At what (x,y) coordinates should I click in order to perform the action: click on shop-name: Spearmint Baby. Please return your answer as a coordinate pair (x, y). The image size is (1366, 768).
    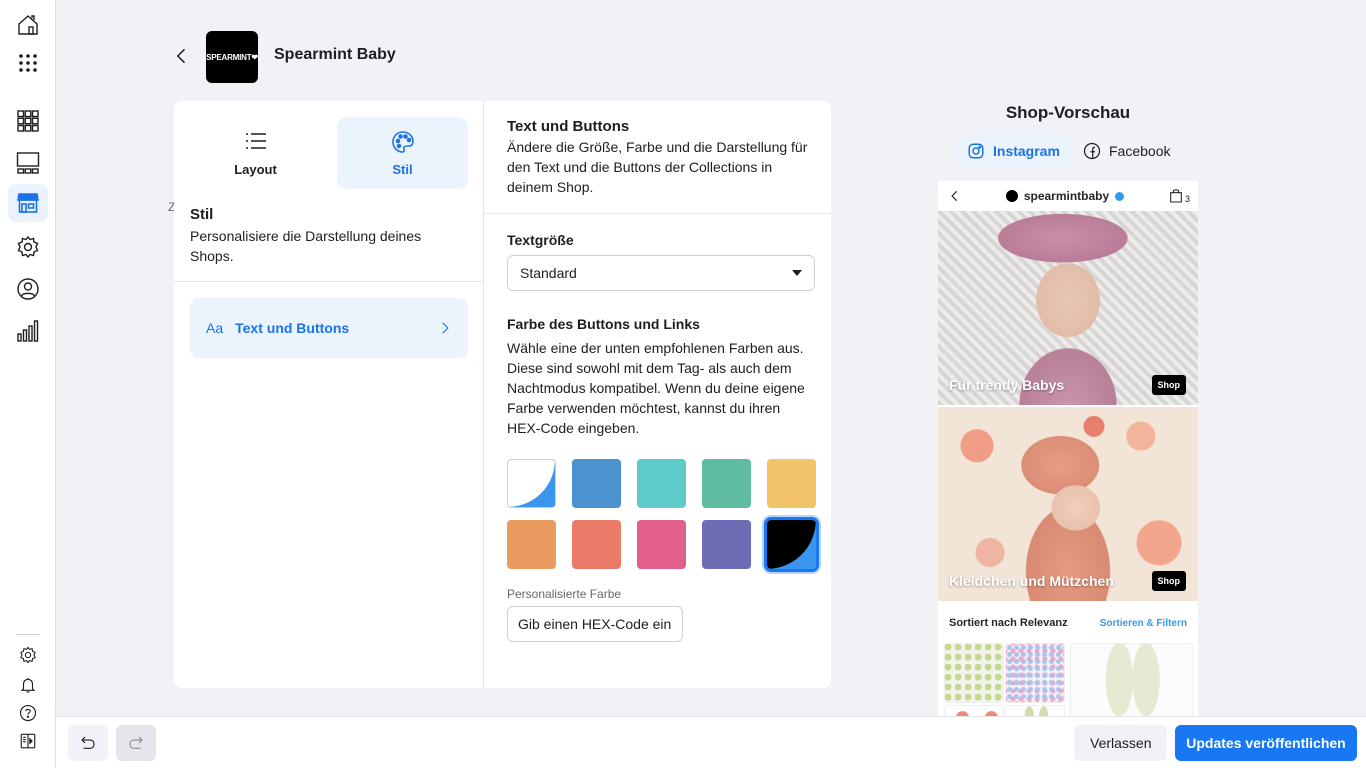
    Looking at the image, I should click on (335, 54).